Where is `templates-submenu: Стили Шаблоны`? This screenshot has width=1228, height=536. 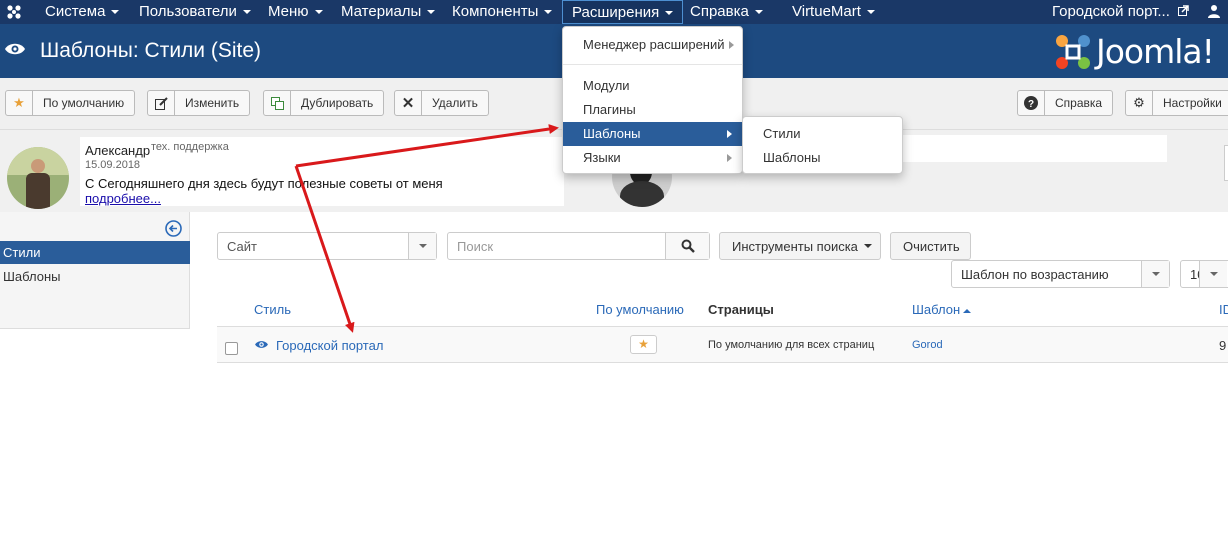
templates-submenu: Стили Шаблоны is located at coordinates (822, 145).